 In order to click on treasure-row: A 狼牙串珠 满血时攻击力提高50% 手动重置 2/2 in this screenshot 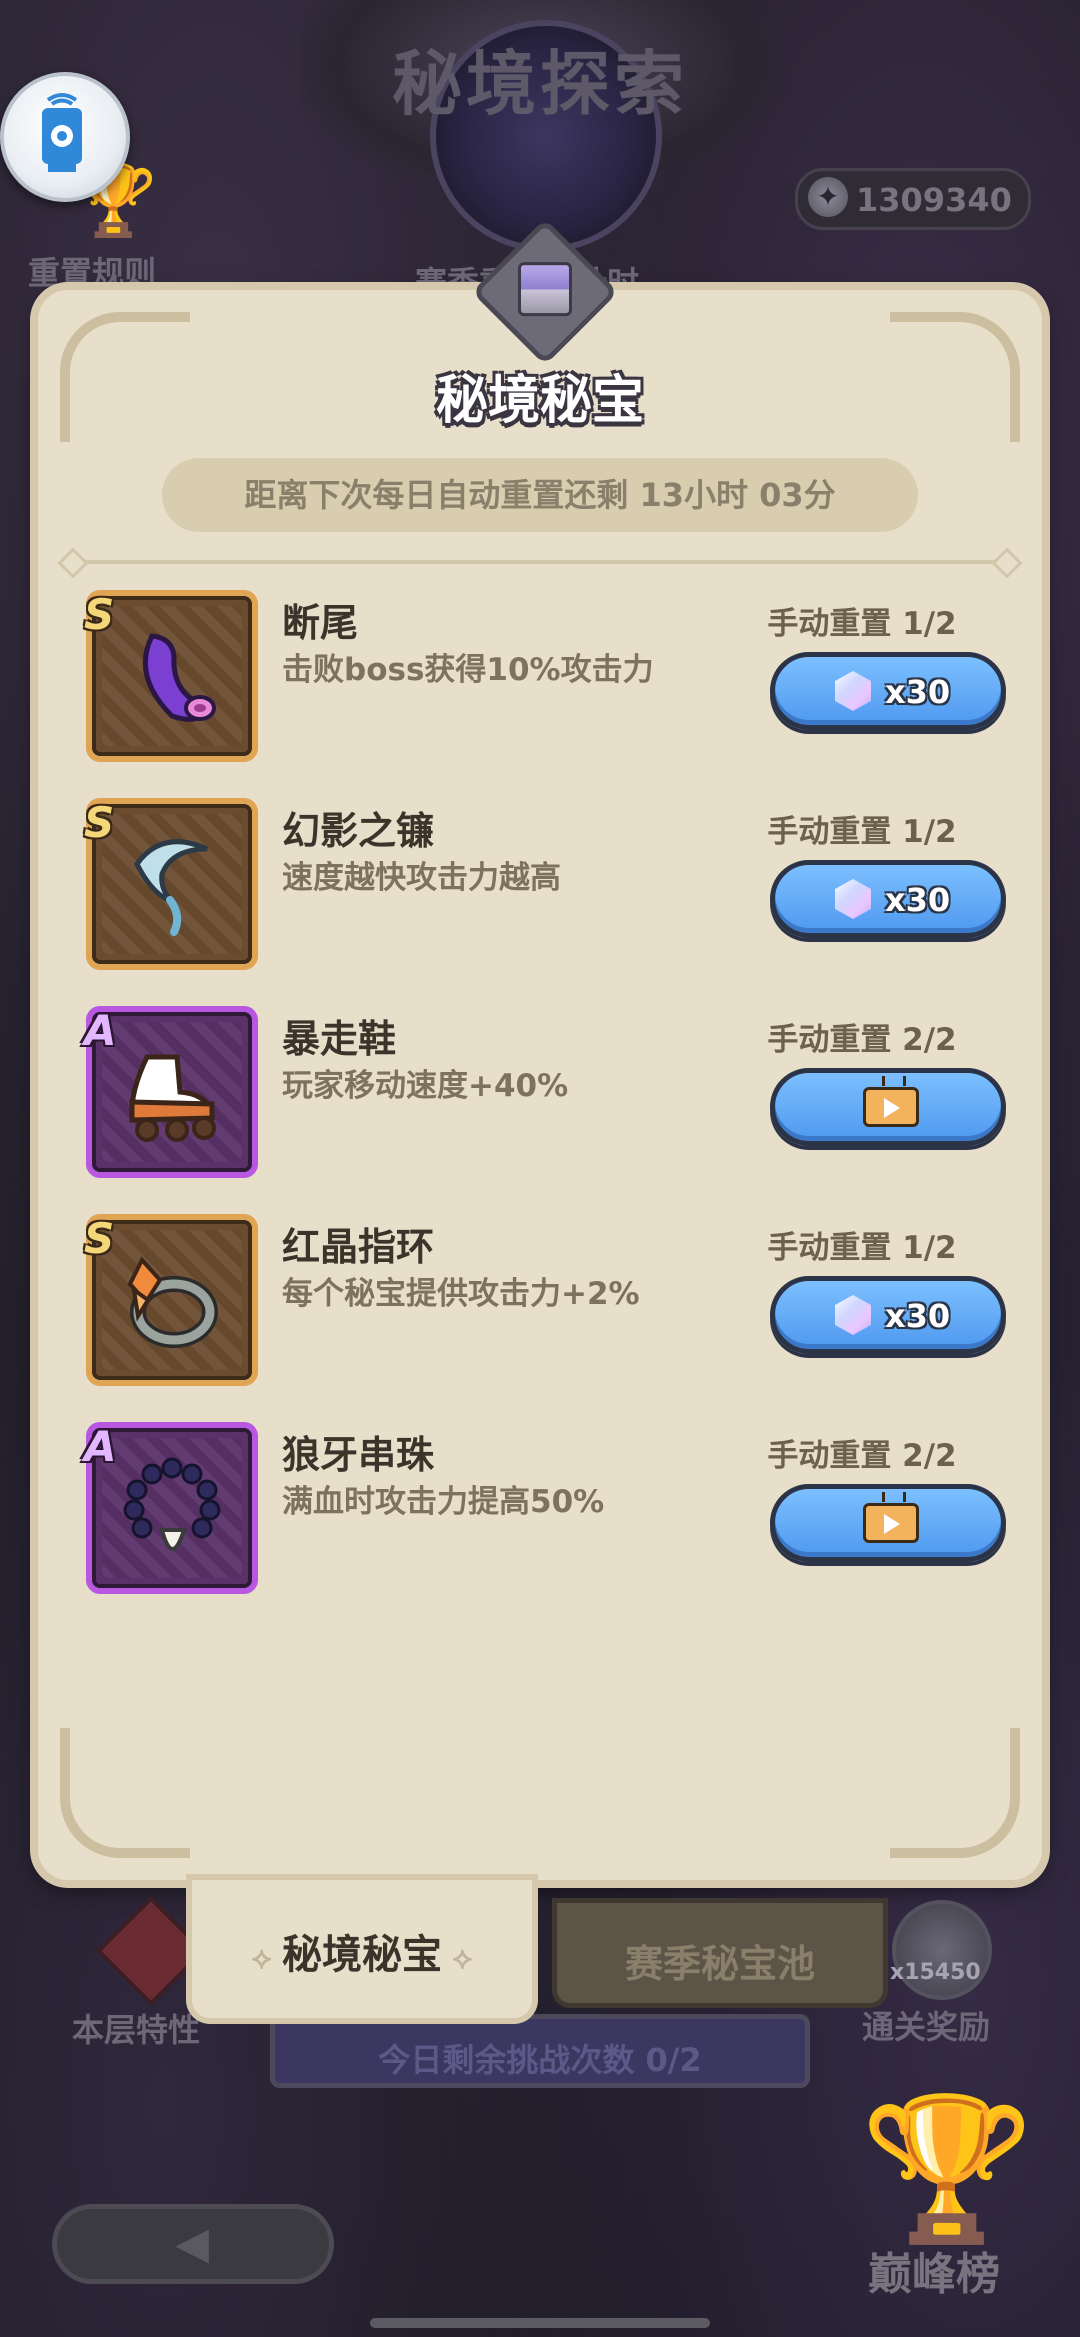, I will do `click(545, 1512)`.